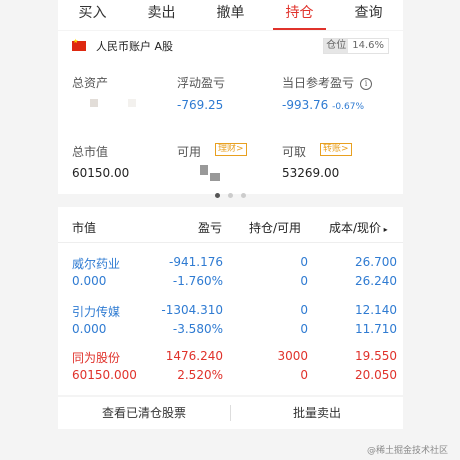 This screenshot has width=460, height=460. I want to click on page-indicator, so click(230, 195).